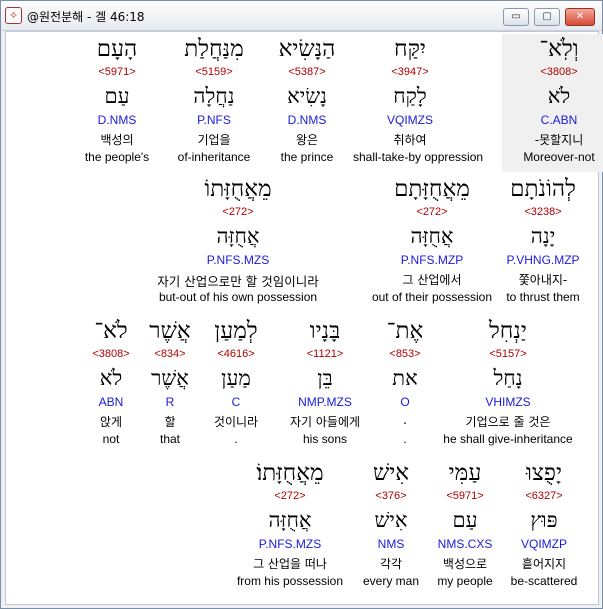 Image resolution: width=603 pixels, height=609 pixels. I want to click on hebrew-word: וְלֹֽא־, so click(559, 49).